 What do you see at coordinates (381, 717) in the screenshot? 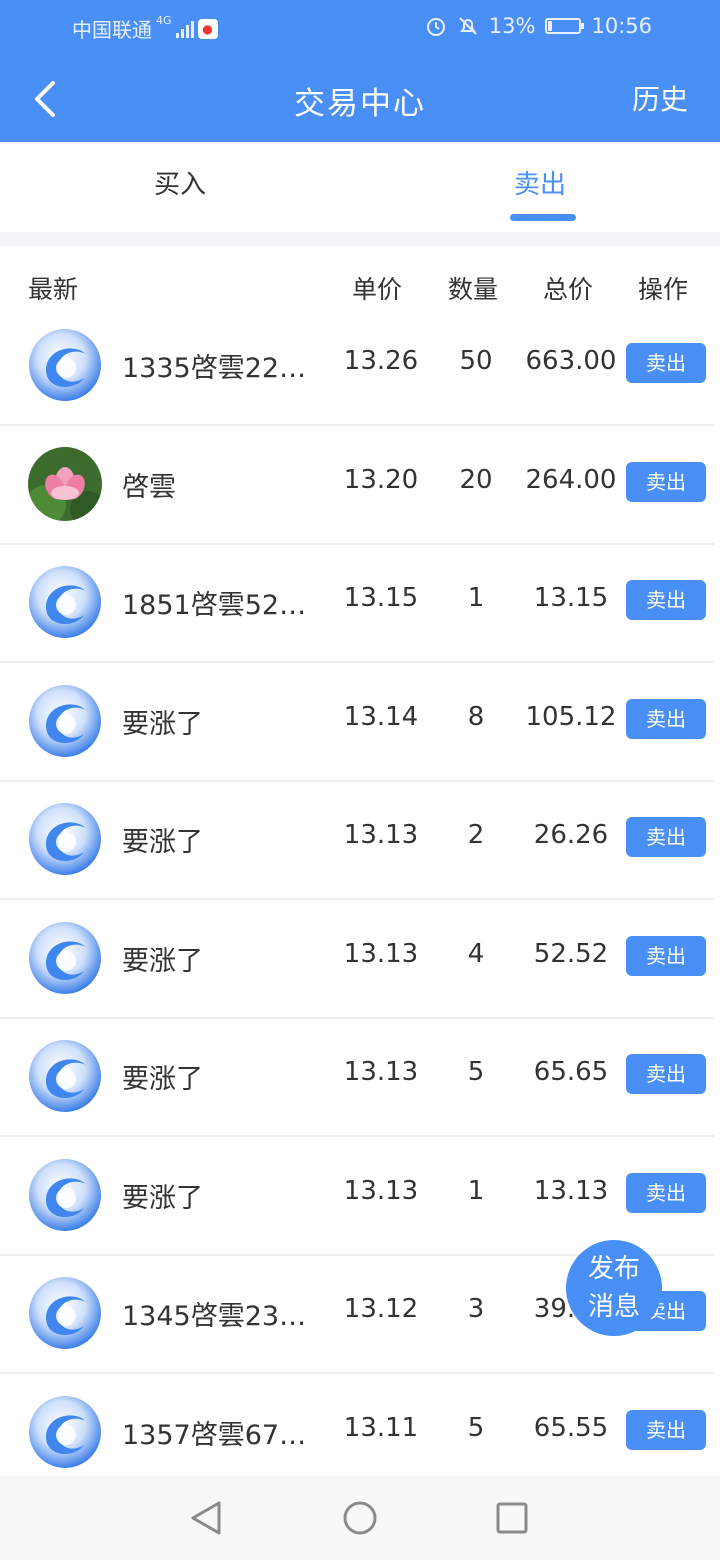
I see `unit-price: 13.14` at bounding box center [381, 717].